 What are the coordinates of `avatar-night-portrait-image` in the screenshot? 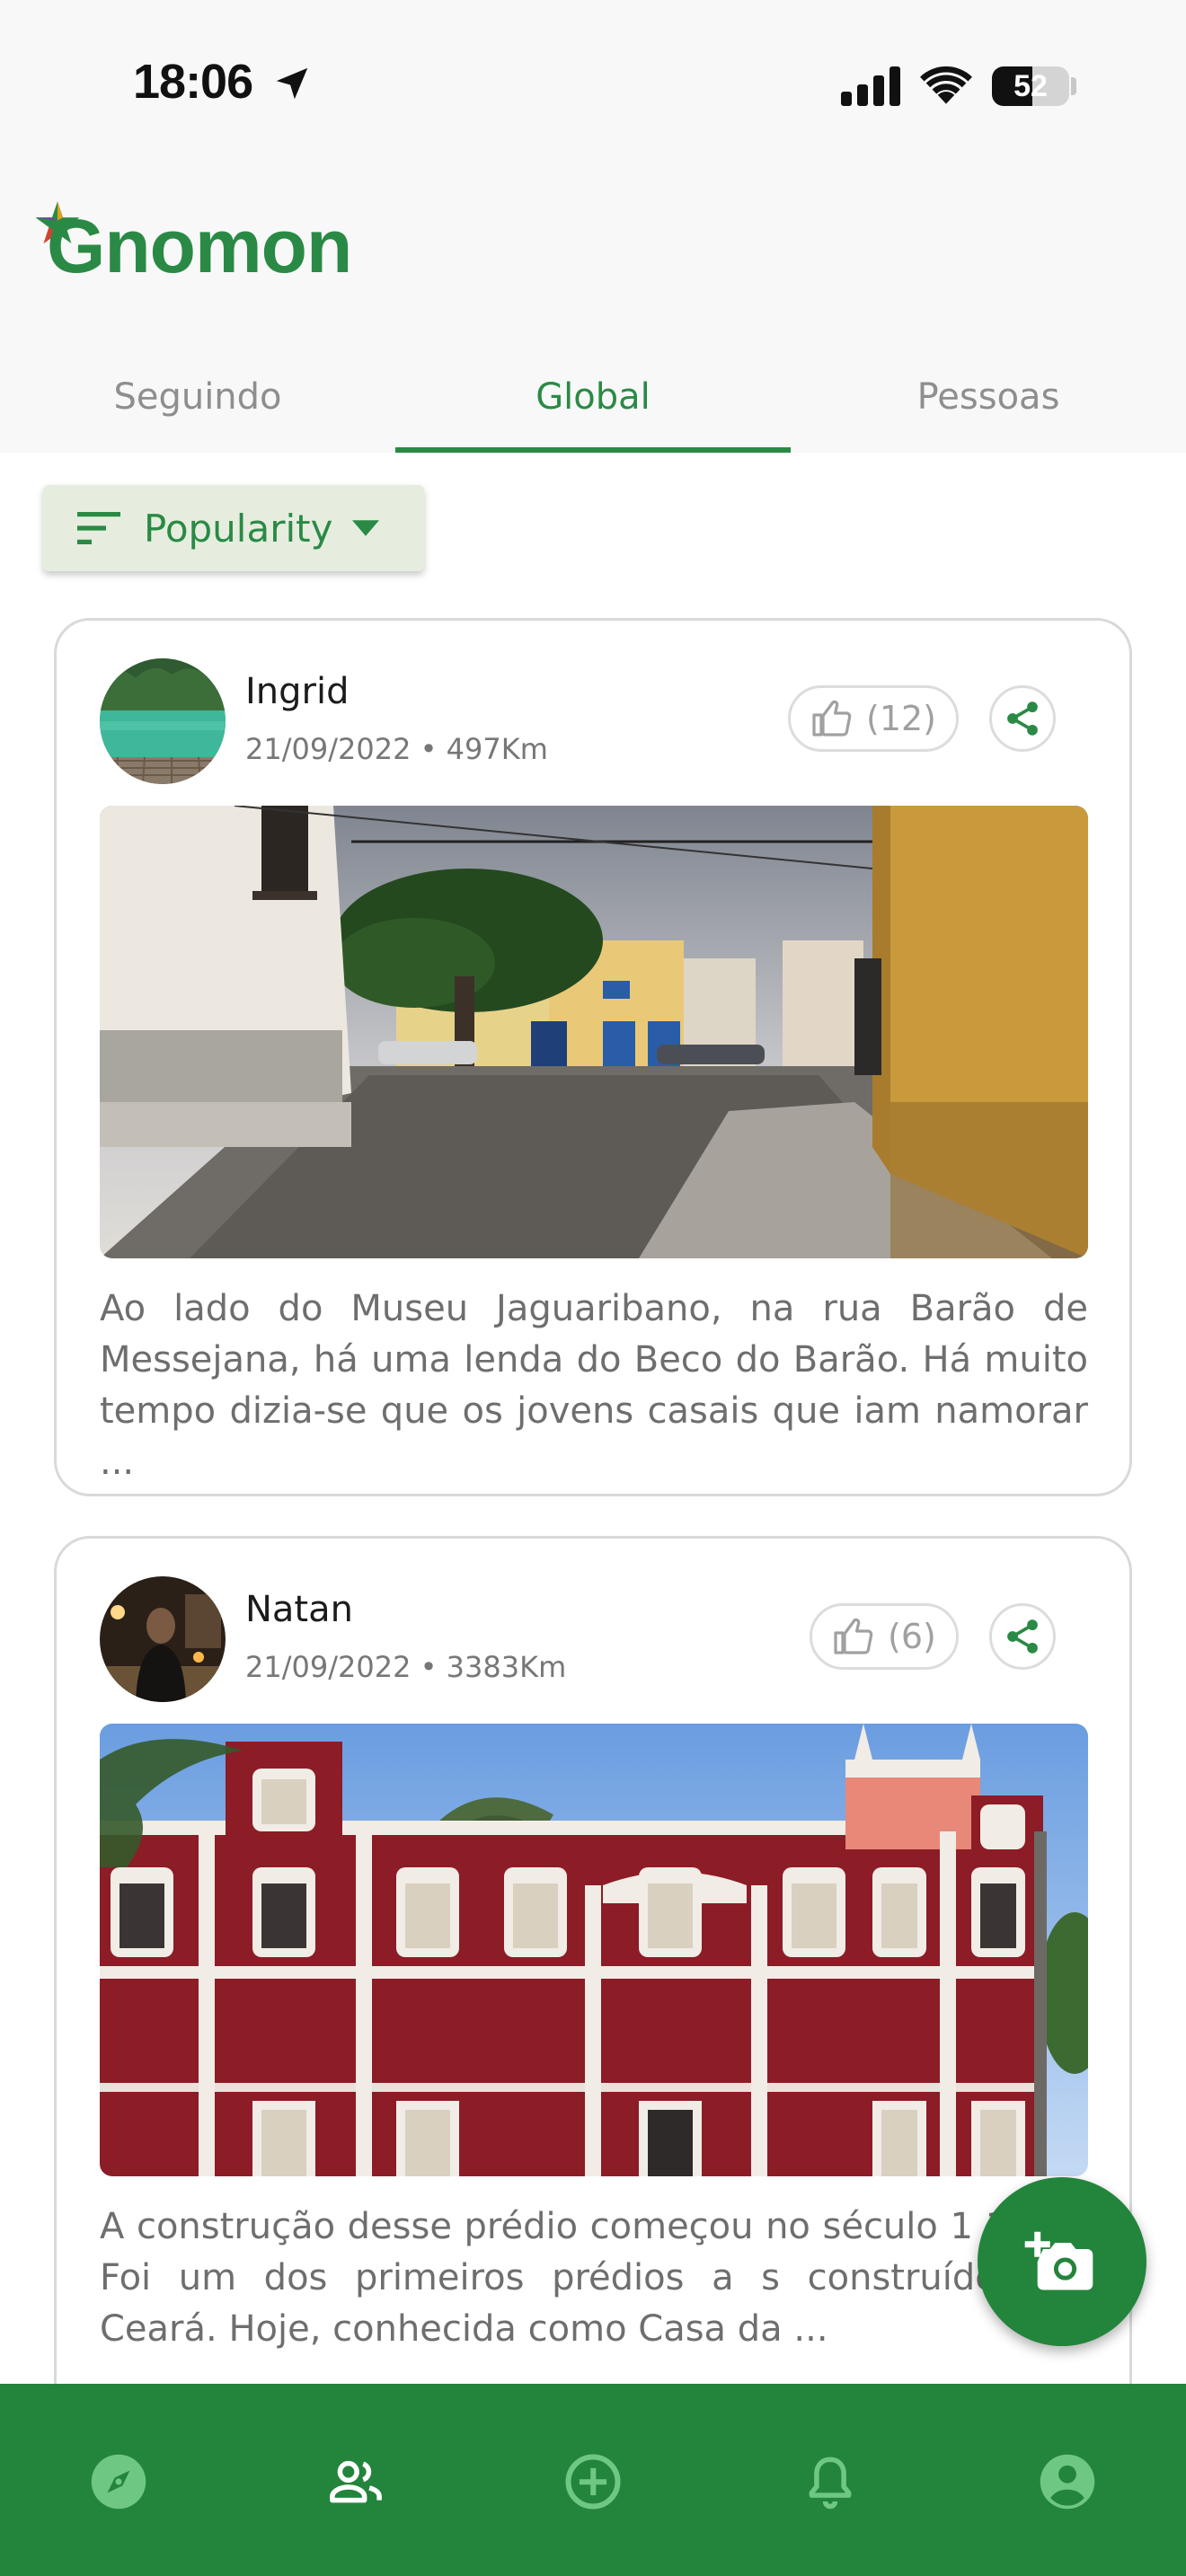 It's located at (163, 1639).